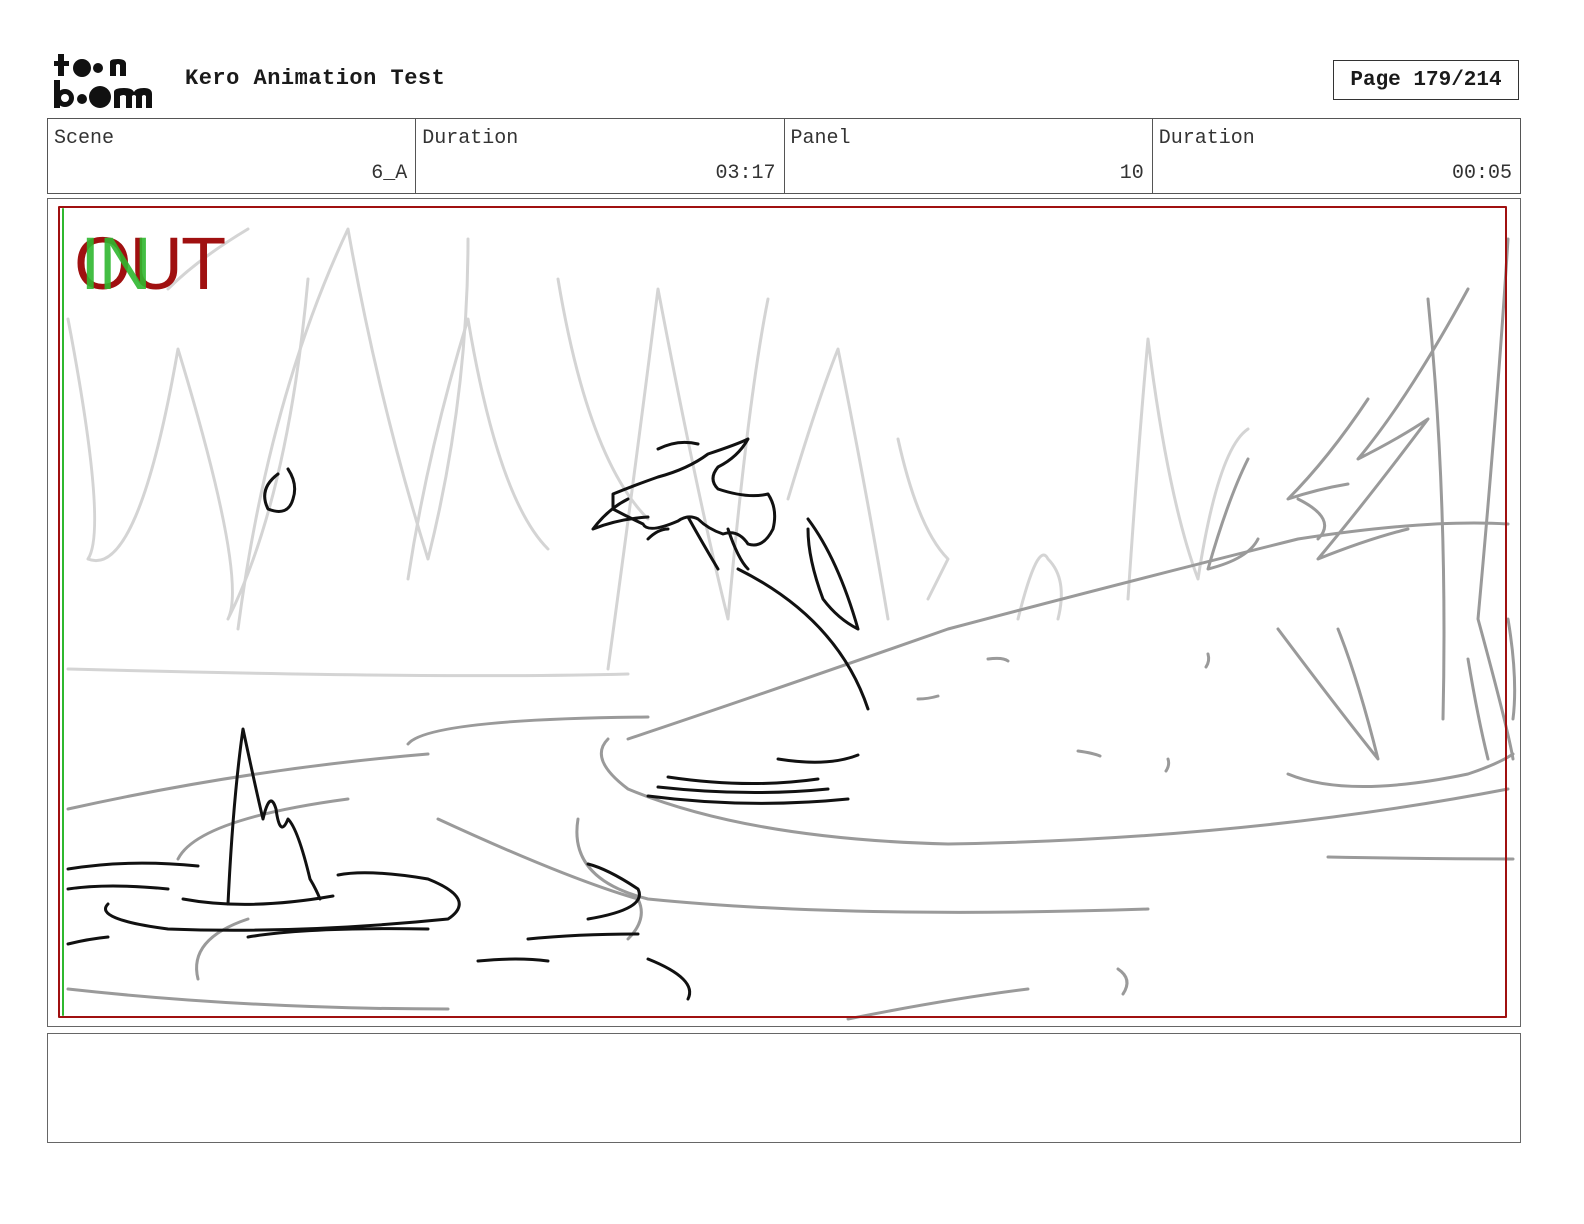 The image size is (1584, 1224). Describe the element at coordinates (600, 156) in the screenshot. I see `scene-duration-cell: Duration 03:17` at that location.